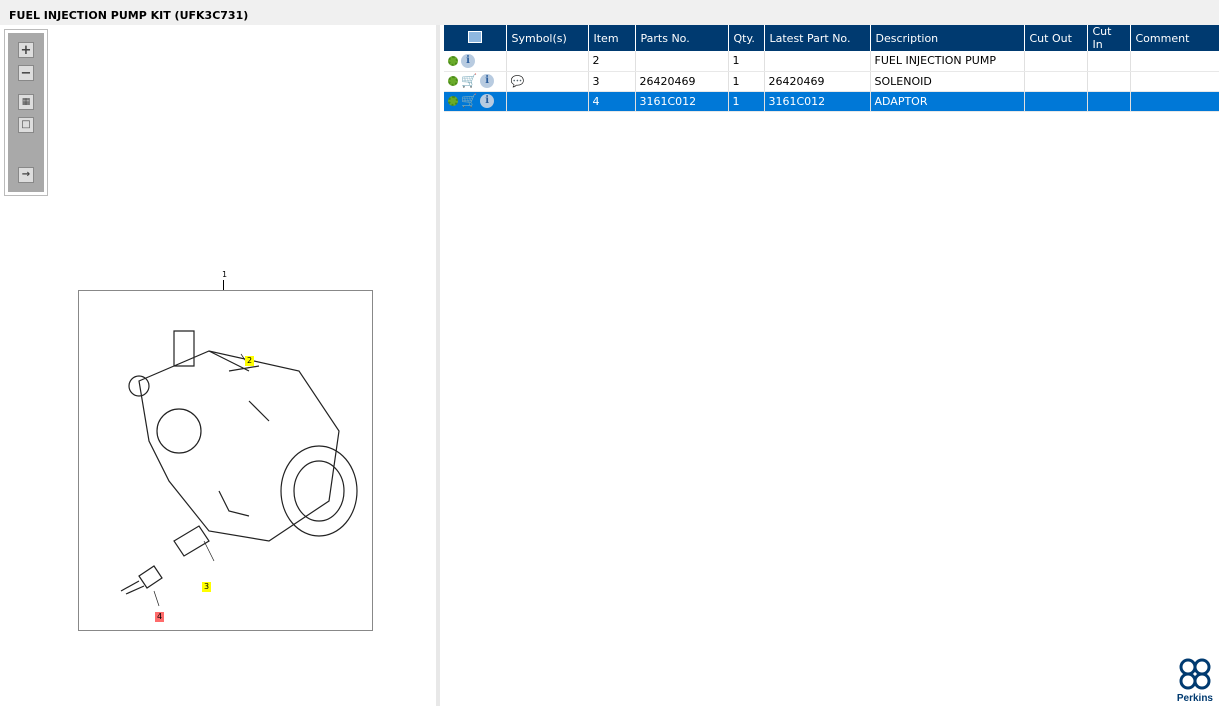 Image resolution: width=1219 pixels, height=706 pixels. Describe the element at coordinates (547, 38) in the screenshot. I see `column-header-symbols: Symbol(s)` at that location.